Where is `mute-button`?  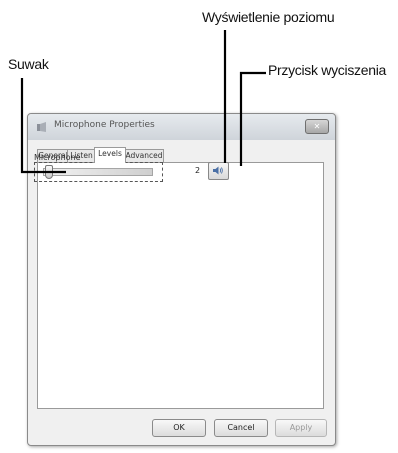
mute-button is located at coordinates (218, 171).